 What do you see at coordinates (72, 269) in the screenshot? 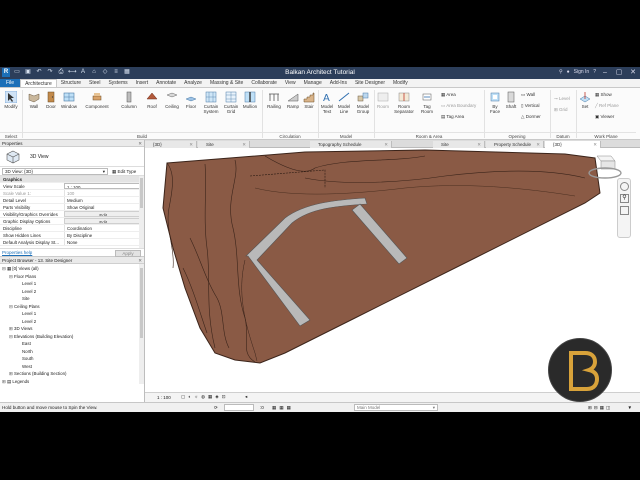
I see `tree-item: ⊟▦ [0] Views (all)` at bounding box center [72, 269].